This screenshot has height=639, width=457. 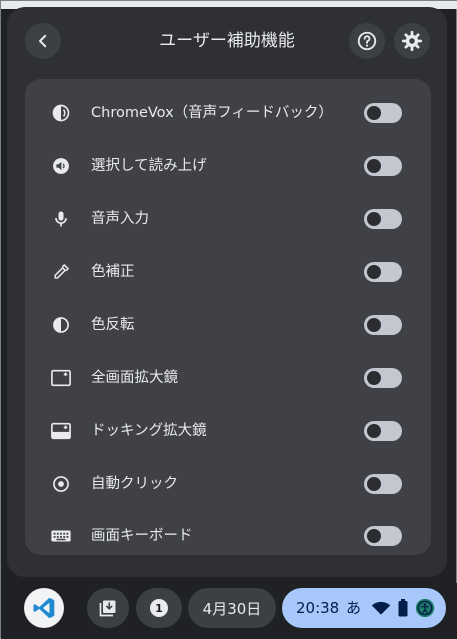 I want to click on feature-row-on-screen-keyboard: 画面キーボード, so click(x=228, y=536).